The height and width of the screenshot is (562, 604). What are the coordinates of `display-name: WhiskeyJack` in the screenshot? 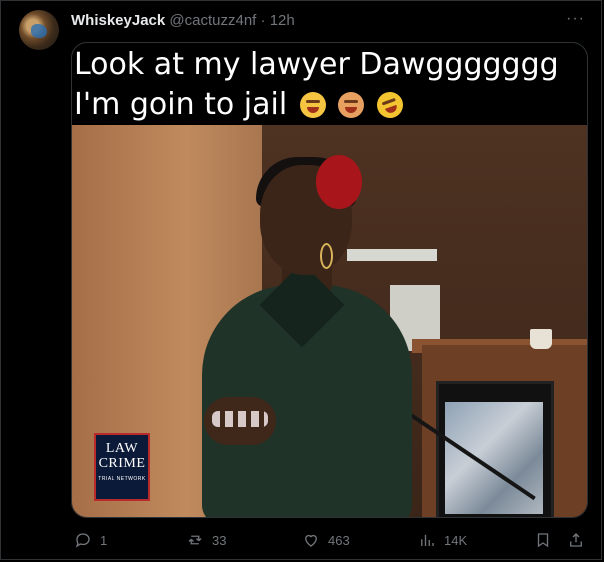 It's located at (118, 20).